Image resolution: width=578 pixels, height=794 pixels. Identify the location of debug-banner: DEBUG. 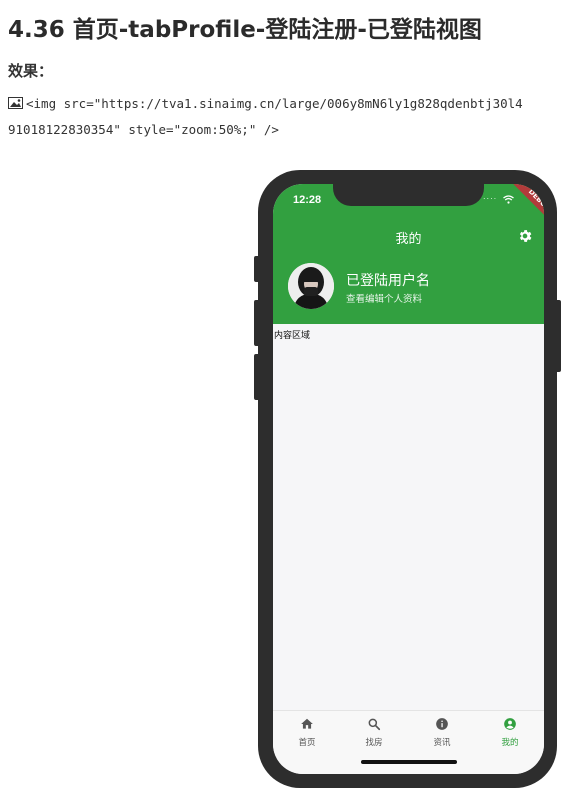
(525, 209).